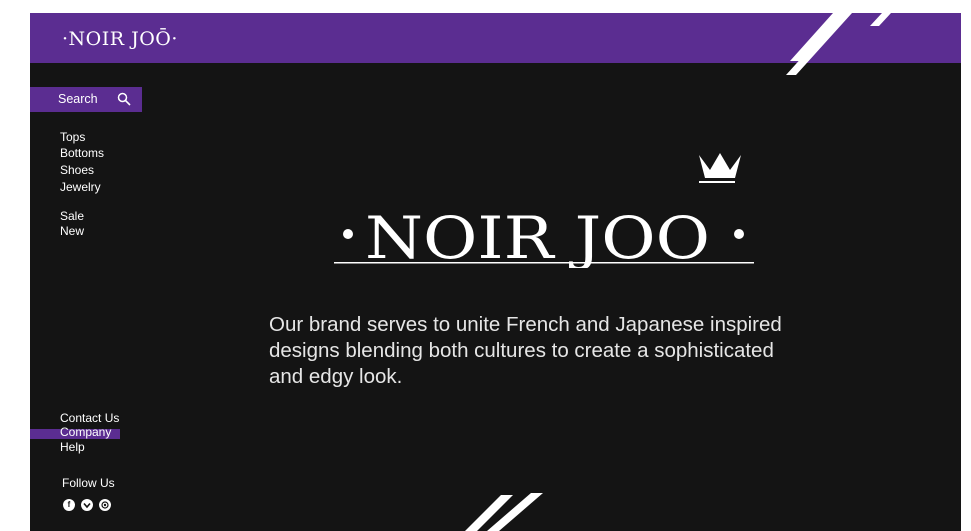 This screenshot has width=971, height=531. Describe the element at coordinates (537, 236) in the screenshot. I see `svg-text: NOIR JOO` at that location.